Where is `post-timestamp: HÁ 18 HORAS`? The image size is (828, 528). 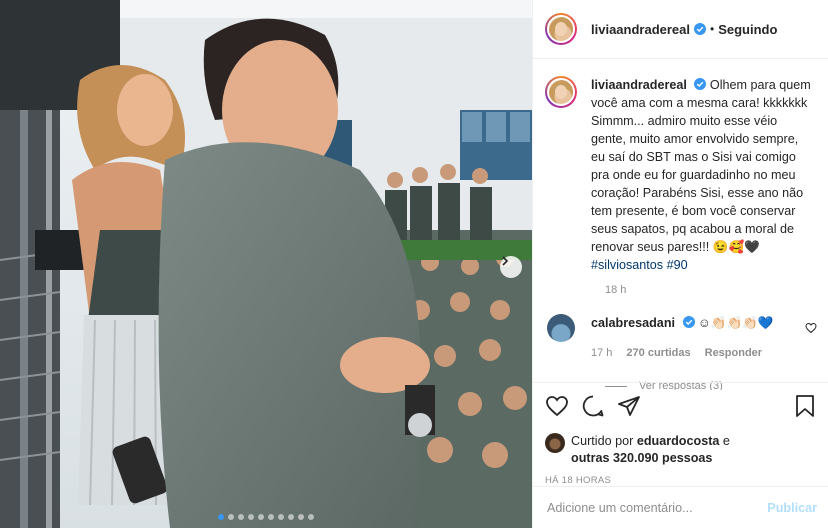 post-timestamp: HÁ 18 HORAS is located at coordinates (681, 480).